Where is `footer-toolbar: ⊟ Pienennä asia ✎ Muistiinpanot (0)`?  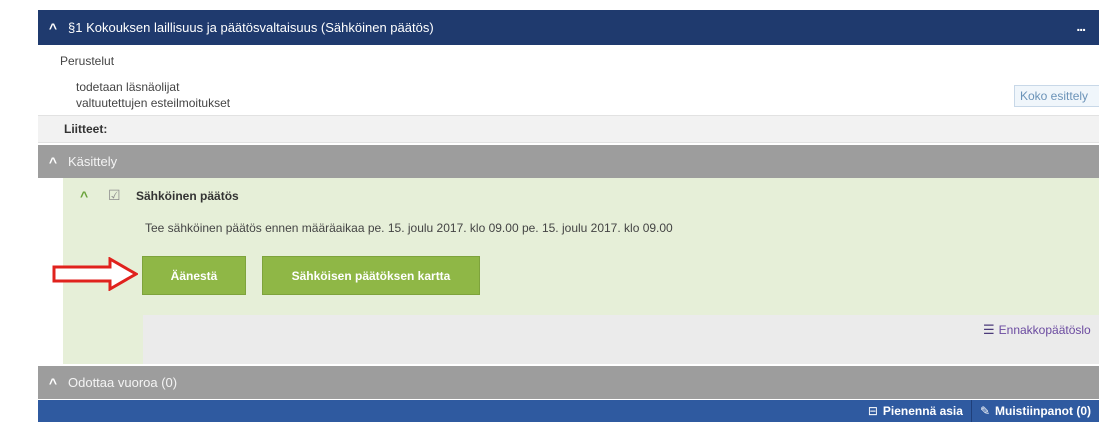
footer-toolbar: ⊟ Pienennä asia ✎ Muistiinpanot (0) is located at coordinates (568, 411).